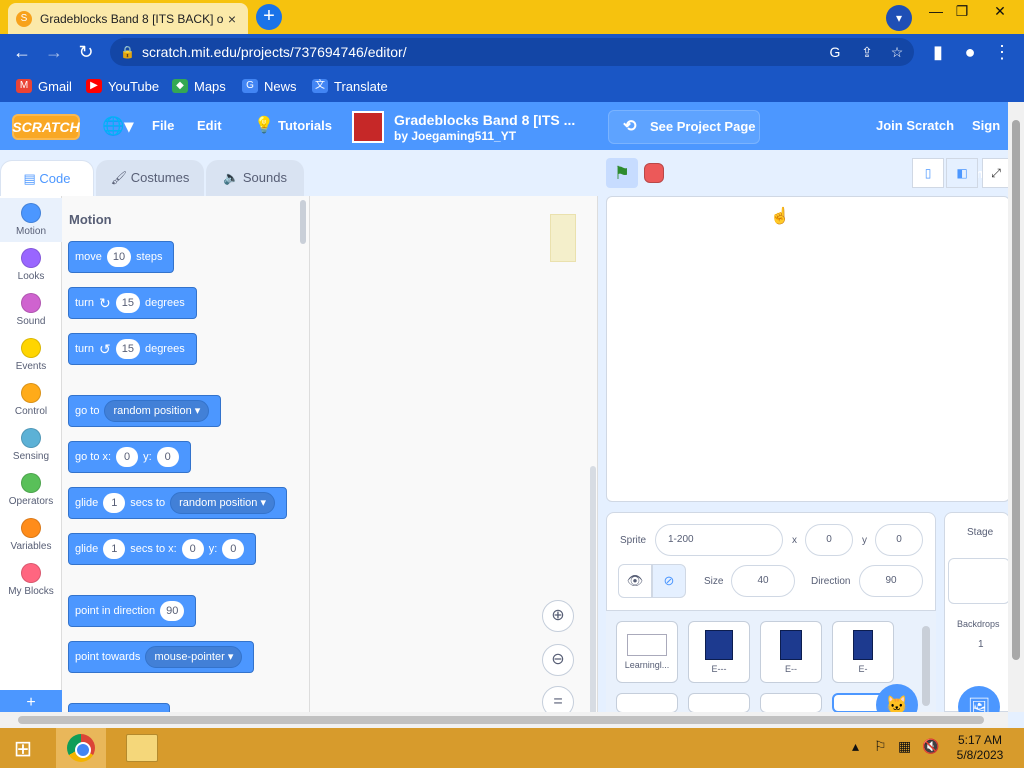 The width and height of the screenshot is (1024, 768). I want to click on size-field: 40, so click(763, 581).